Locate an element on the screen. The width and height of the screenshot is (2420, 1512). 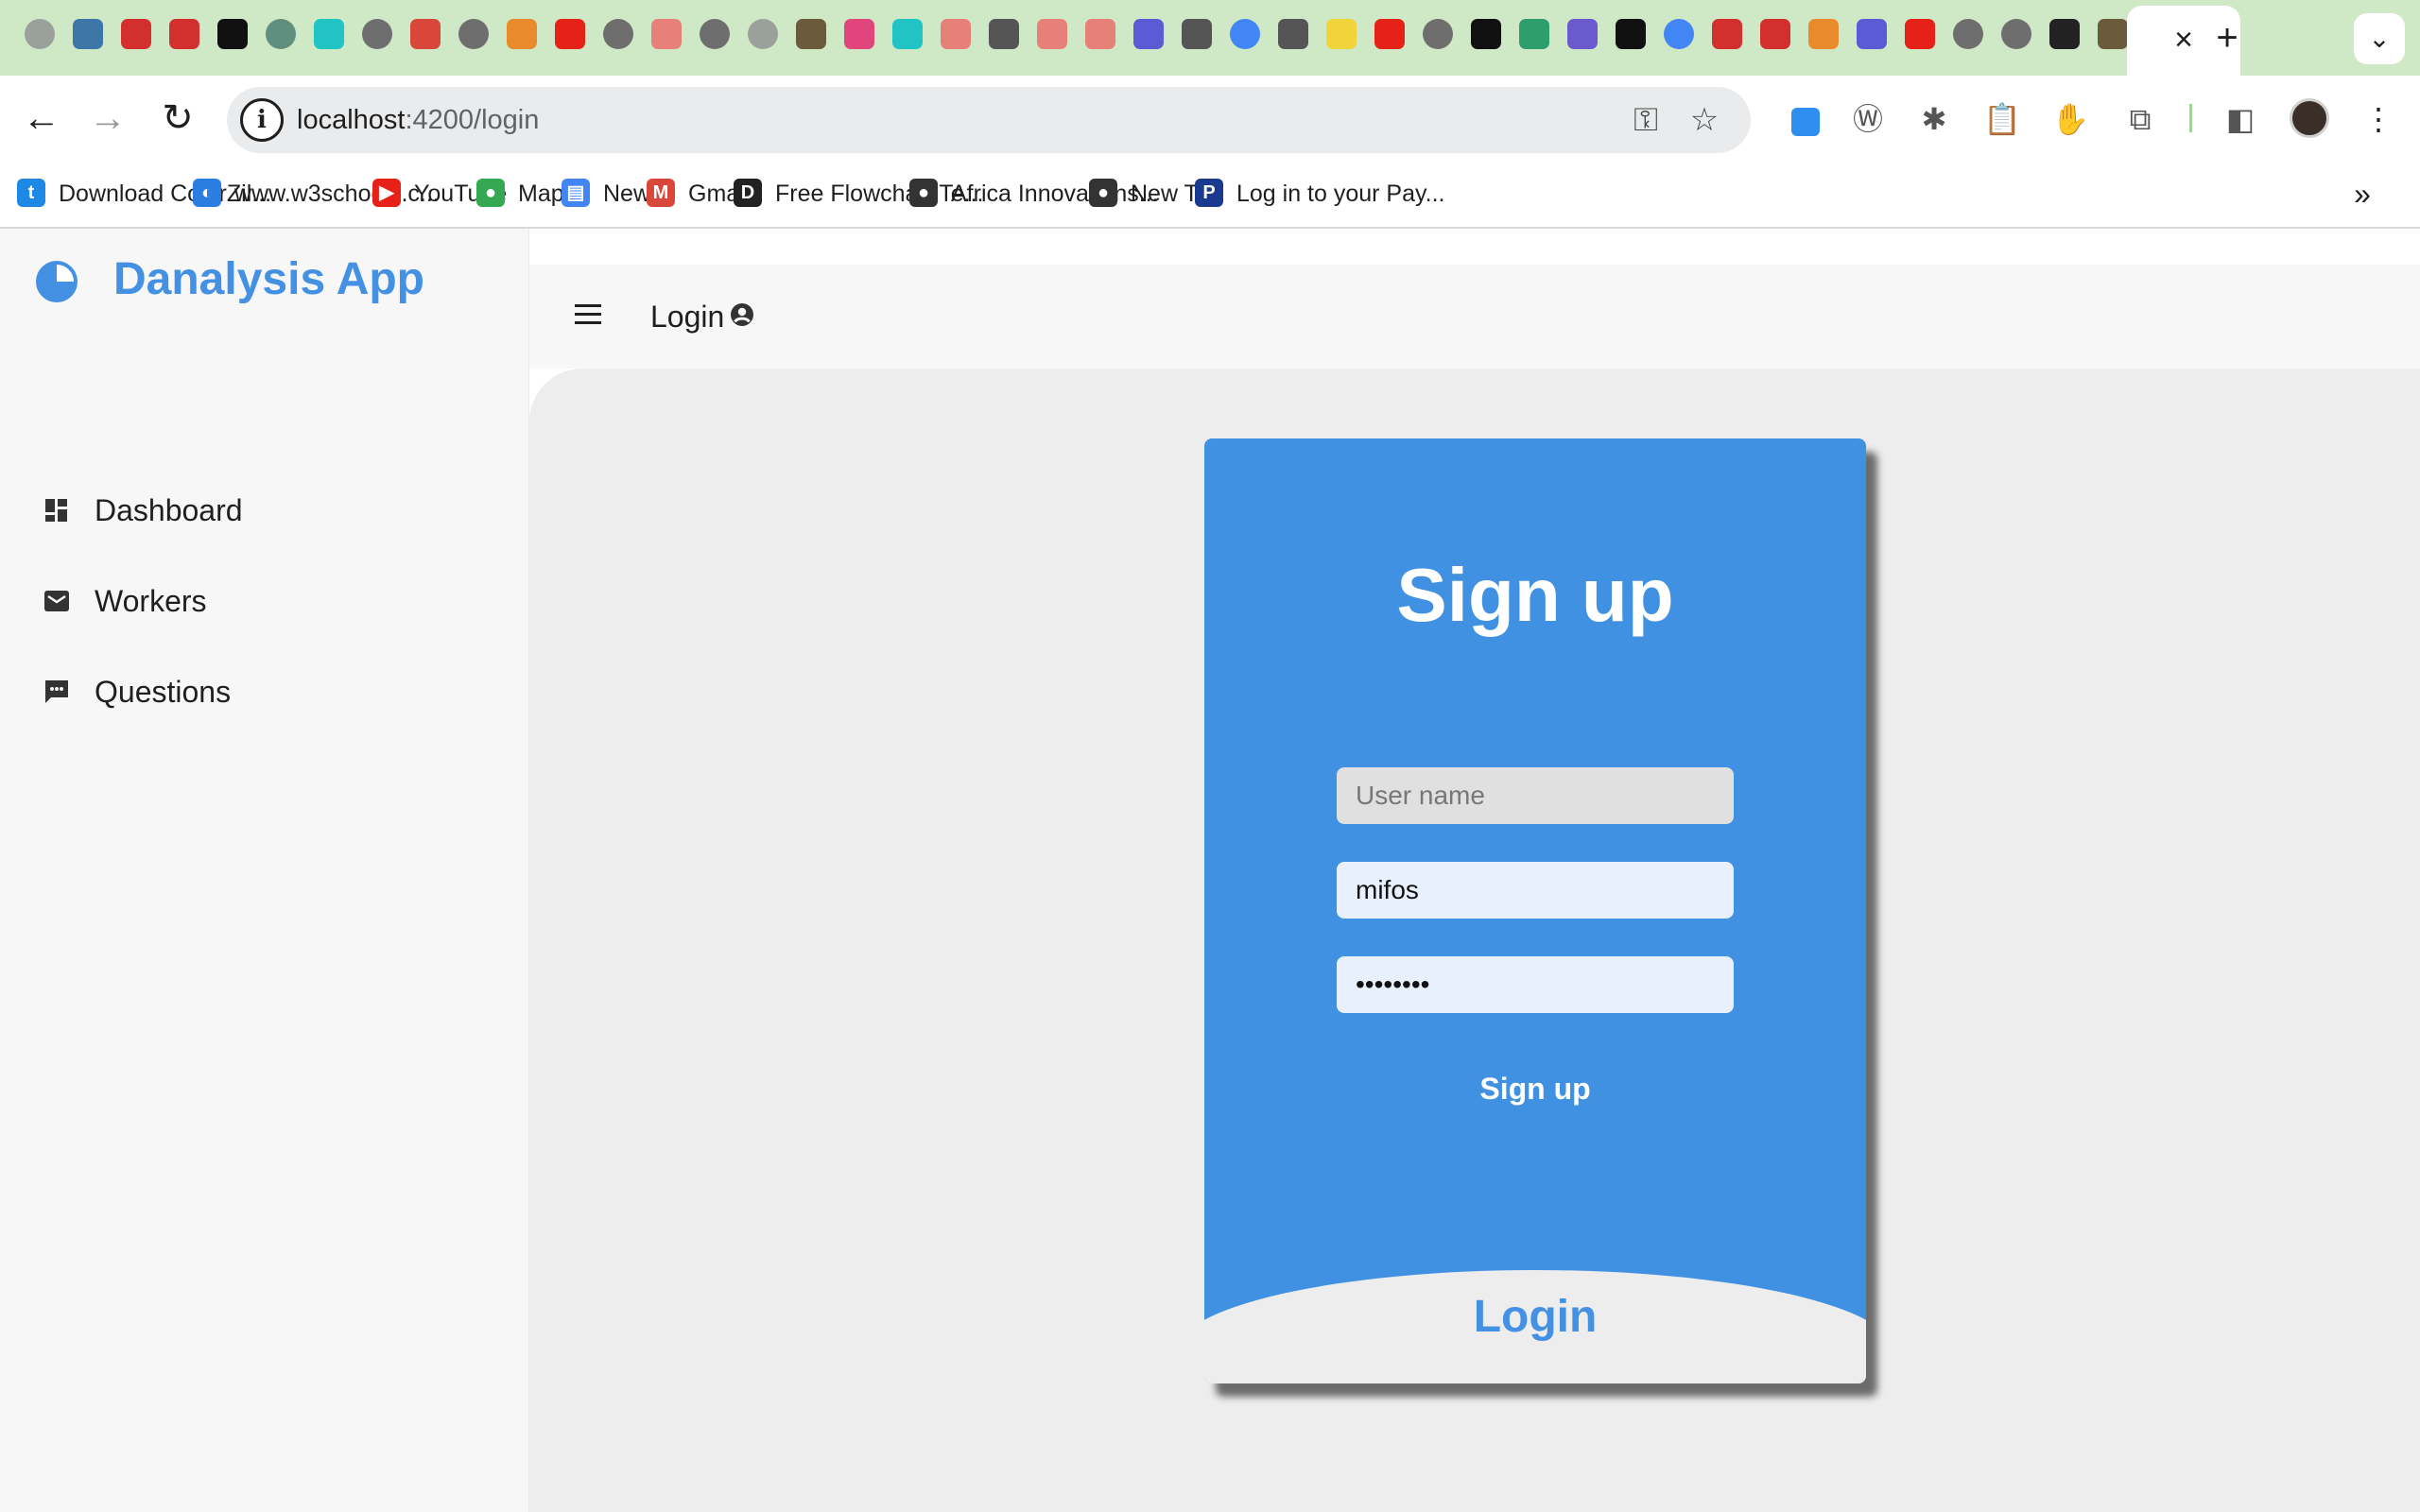
account-circle-icon is located at coordinates (742, 314).